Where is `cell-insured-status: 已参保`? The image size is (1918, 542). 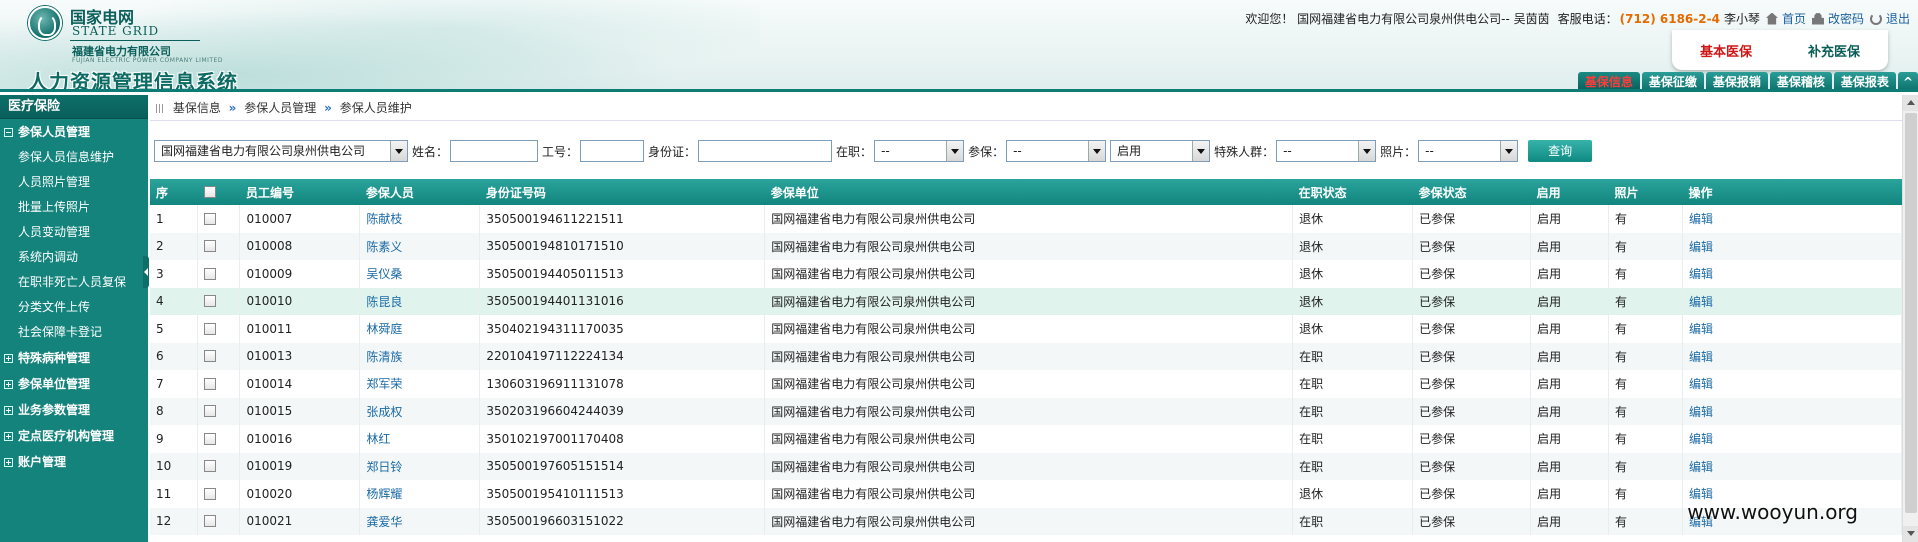 cell-insured-status: 已参保 is located at coordinates (1472, 494).